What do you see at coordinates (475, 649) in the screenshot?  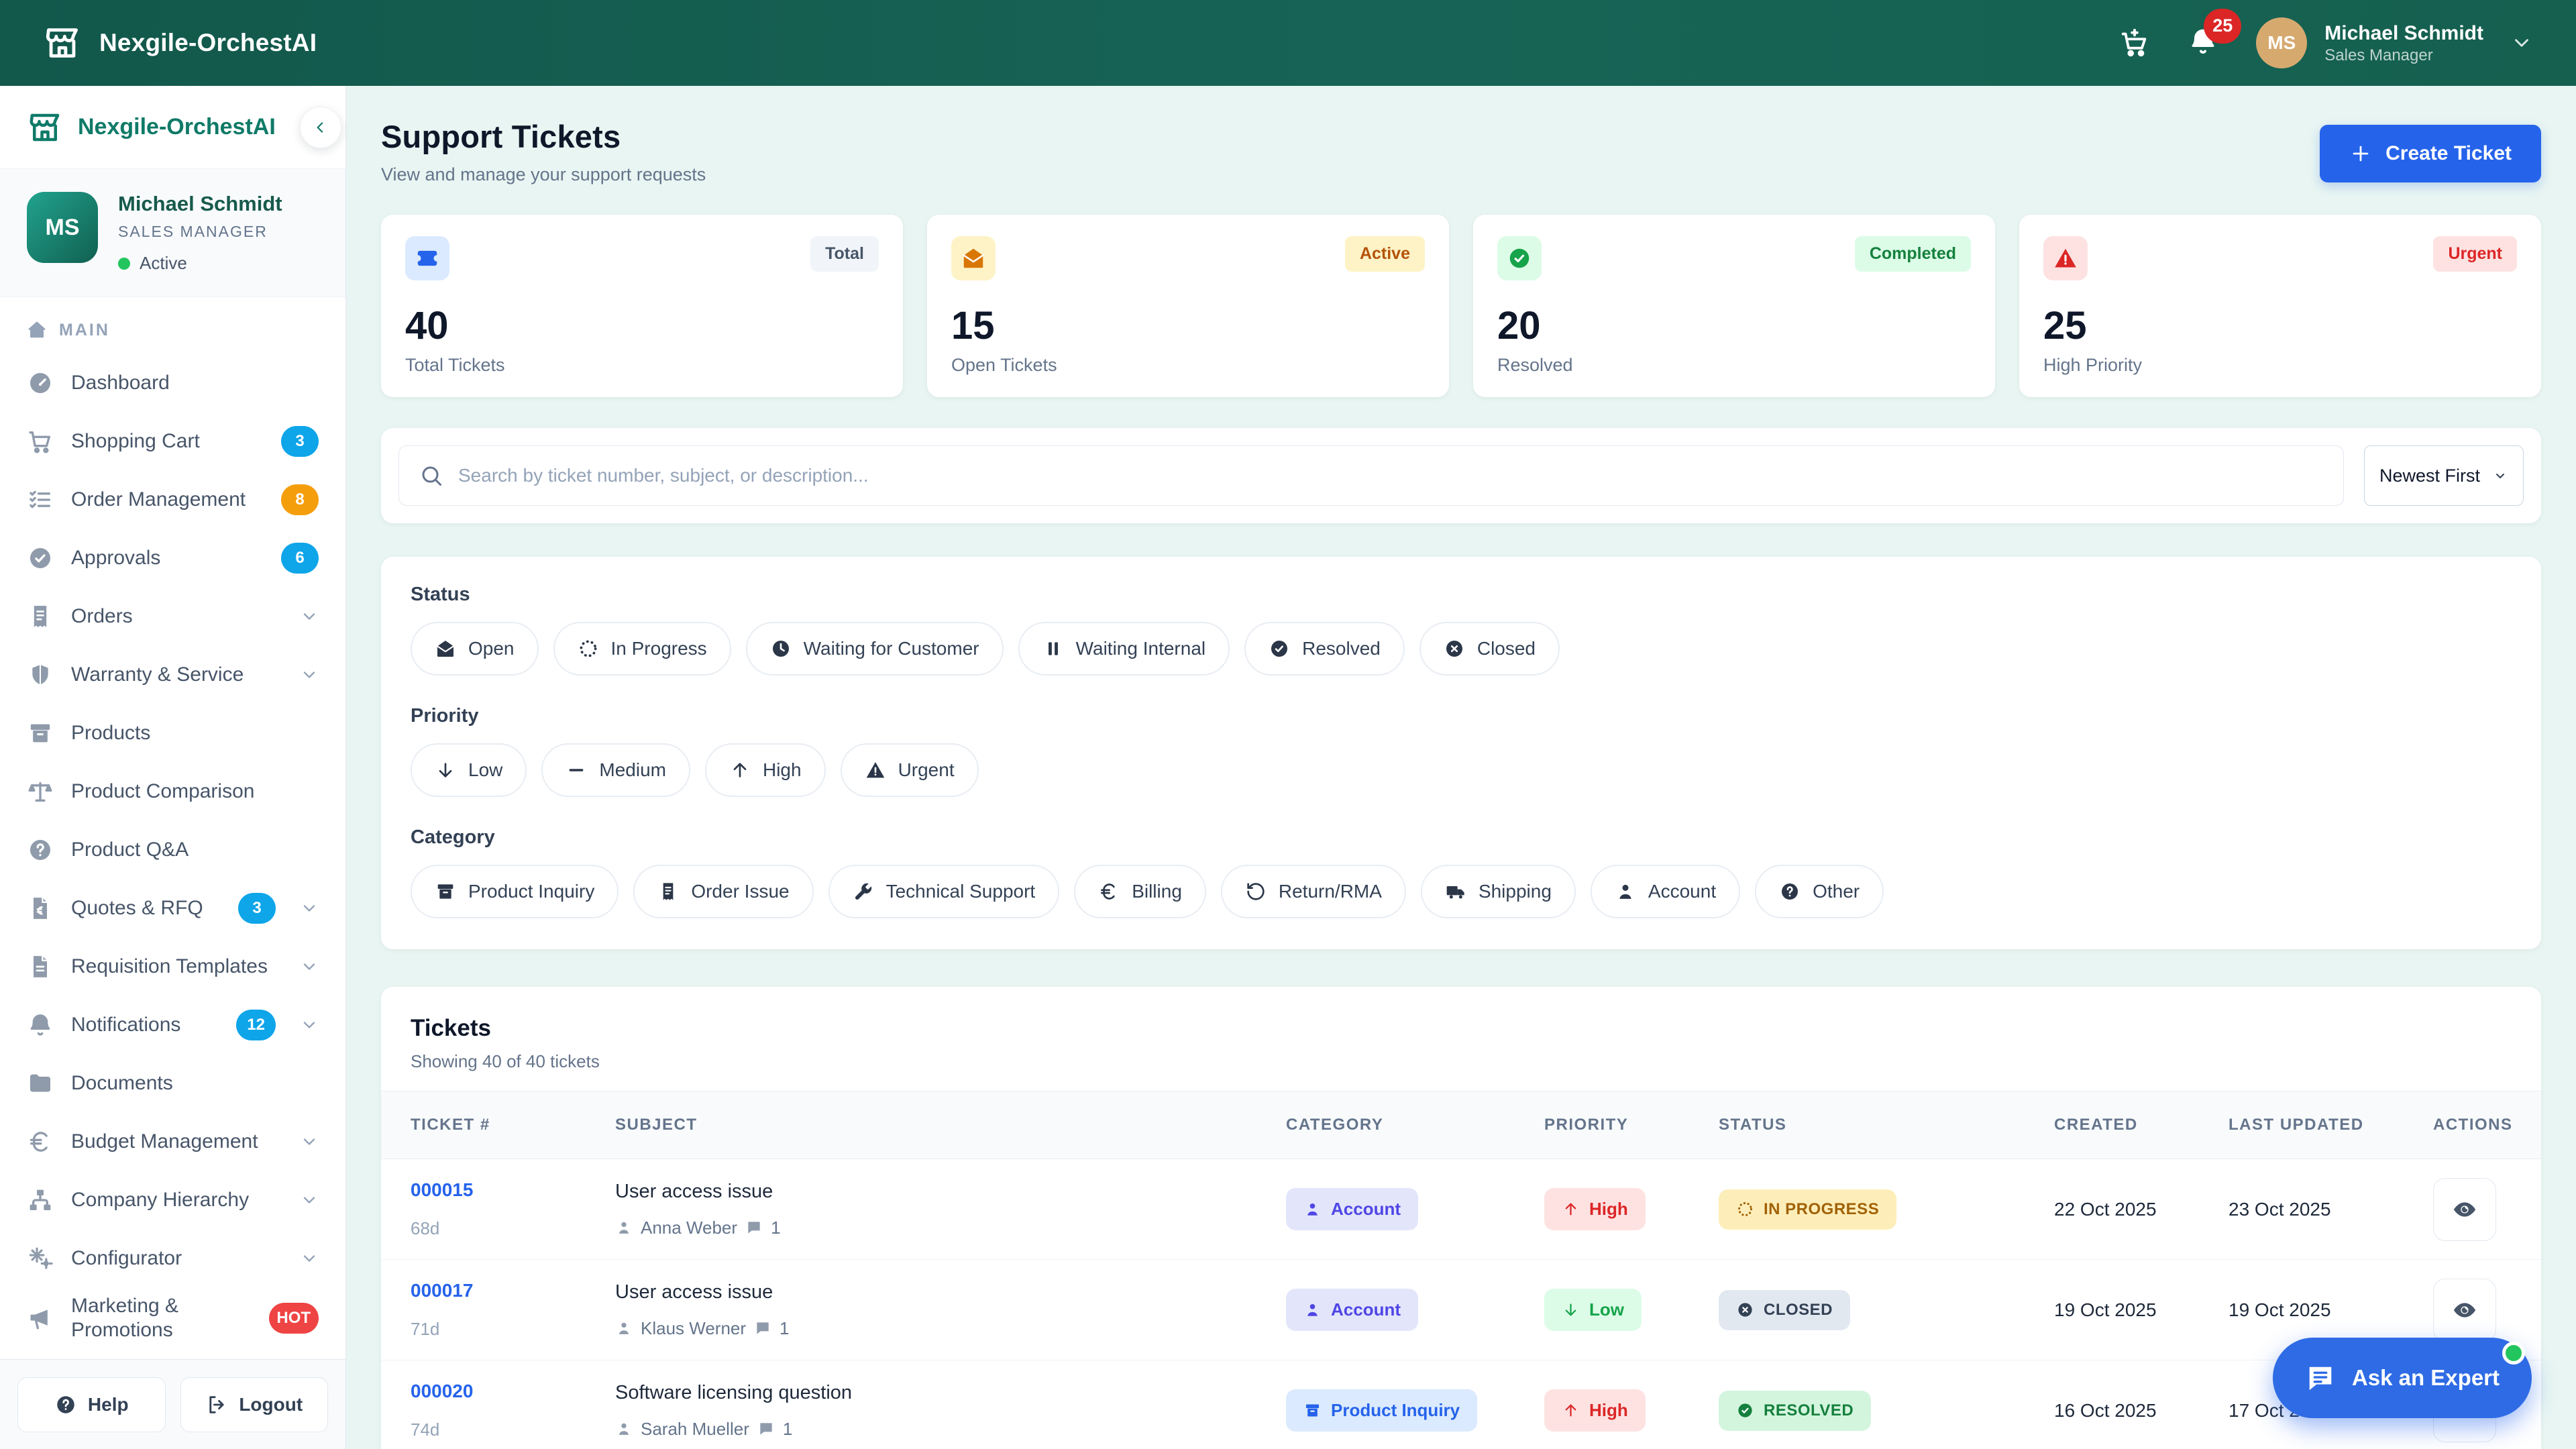 I see `status-chip-open: Open` at bounding box center [475, 649].